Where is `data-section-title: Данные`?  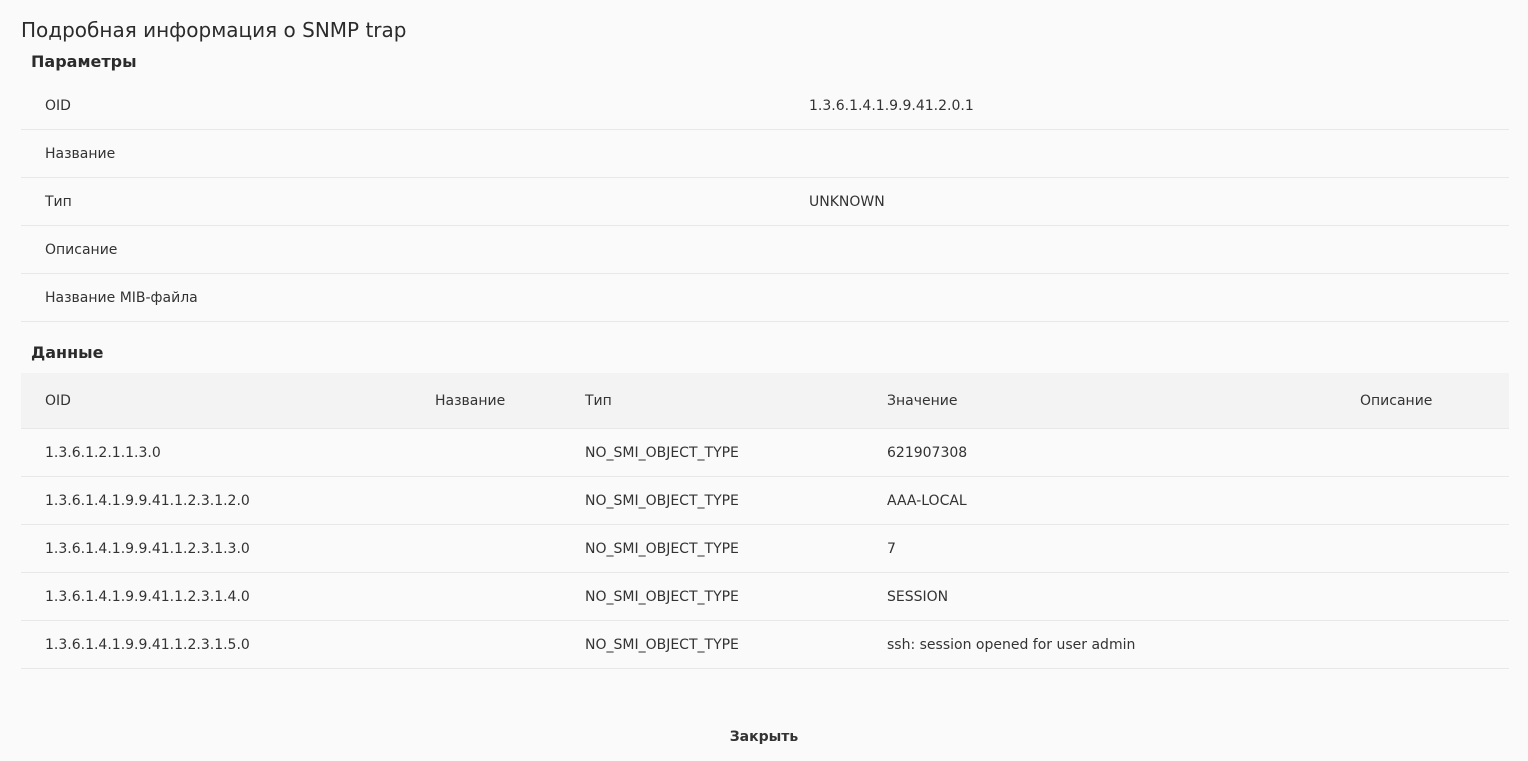
data-section-title: Данные is located at coordinates (67, 352).